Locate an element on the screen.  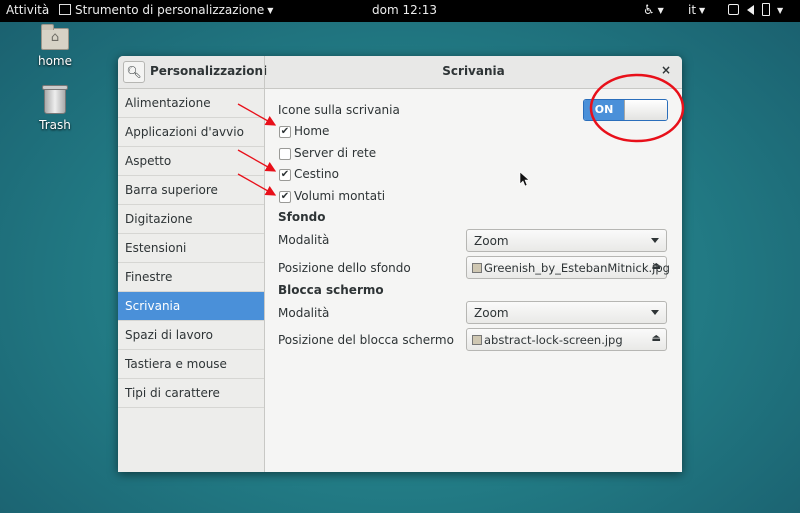
home-checkbox-label: Home is located at coordinates (312, 131).